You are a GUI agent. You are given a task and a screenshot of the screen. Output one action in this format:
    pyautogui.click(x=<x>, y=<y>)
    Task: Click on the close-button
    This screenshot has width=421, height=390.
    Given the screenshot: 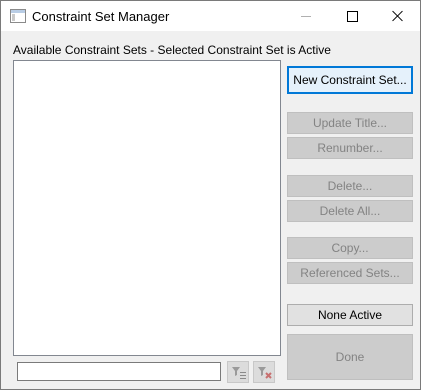 What is the action you would take?
    pyautogui.click(x=398, y=16)
    